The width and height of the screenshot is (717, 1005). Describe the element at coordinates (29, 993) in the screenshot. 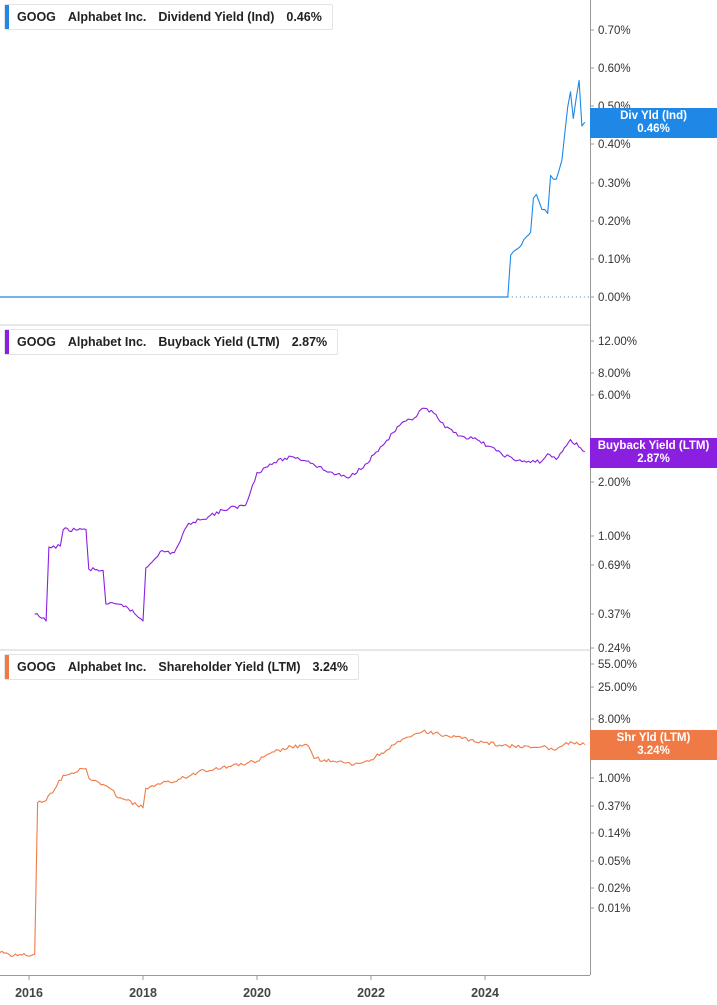

I see `x-tick-label: 2016` at that location.